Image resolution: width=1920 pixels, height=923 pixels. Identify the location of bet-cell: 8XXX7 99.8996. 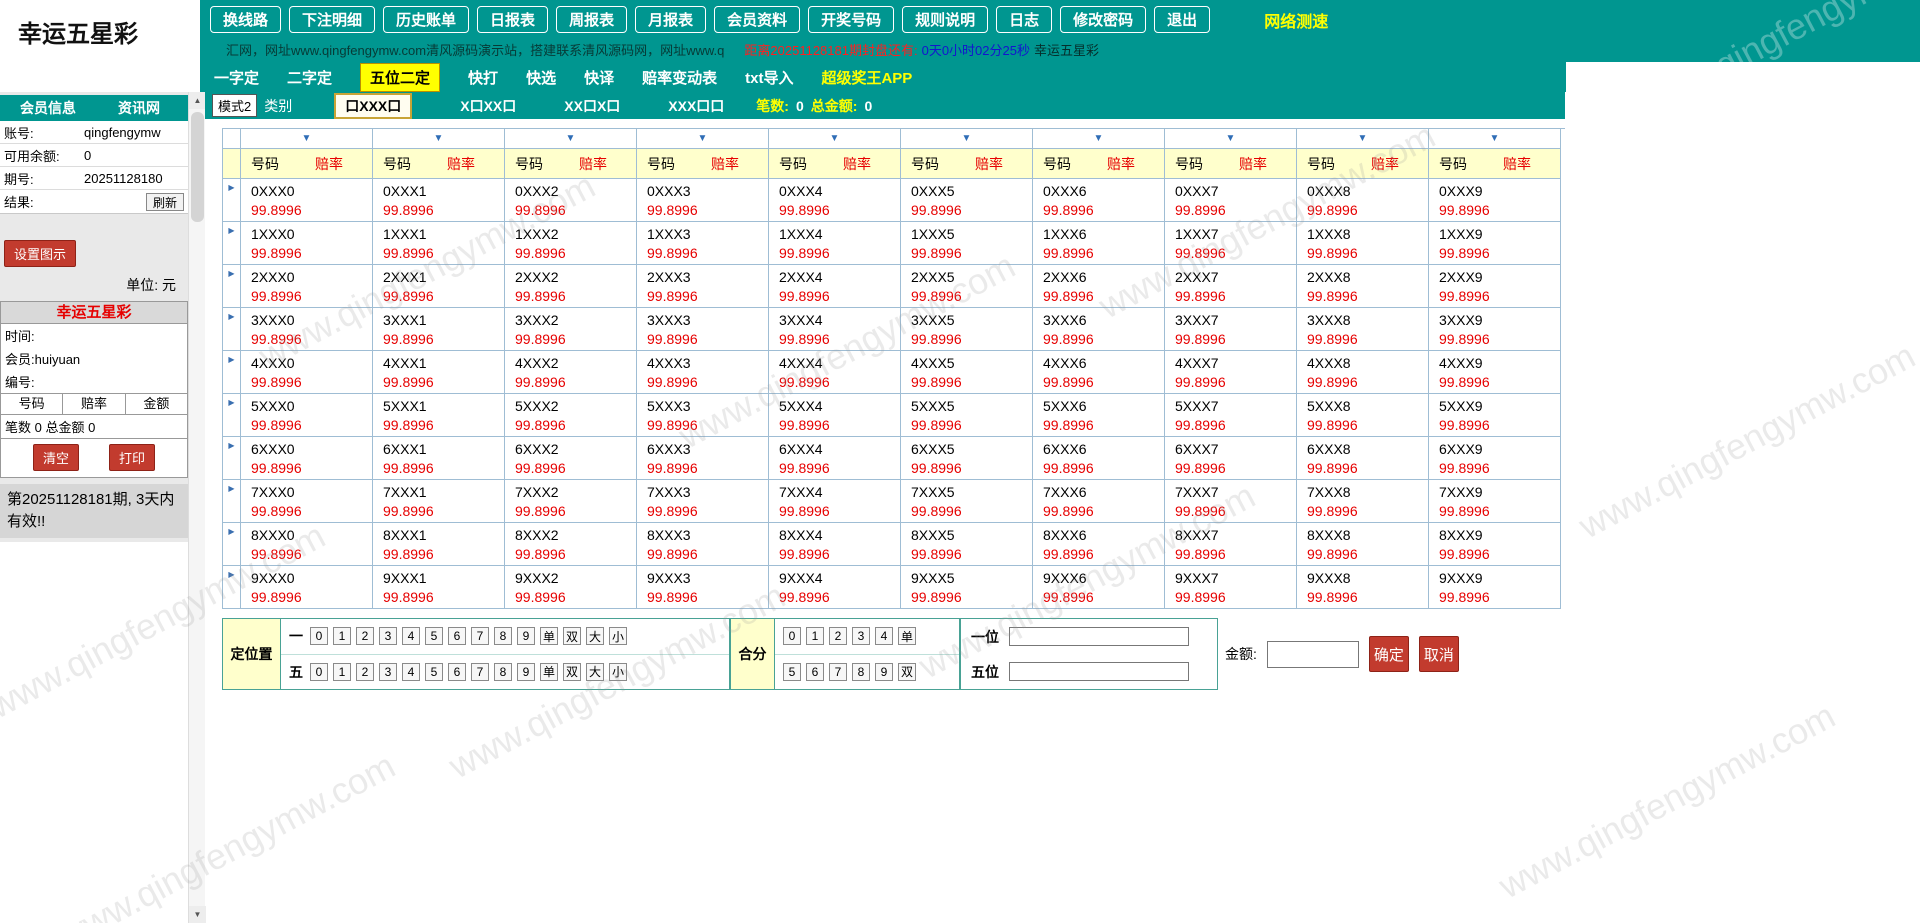
(1231, 544).